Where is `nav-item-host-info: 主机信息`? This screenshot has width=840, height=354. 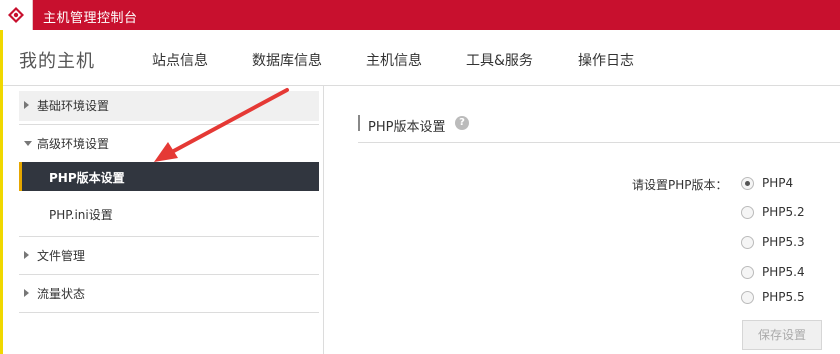 nav-item-host-info: 主机信息 is located at coordinates (394, 60).